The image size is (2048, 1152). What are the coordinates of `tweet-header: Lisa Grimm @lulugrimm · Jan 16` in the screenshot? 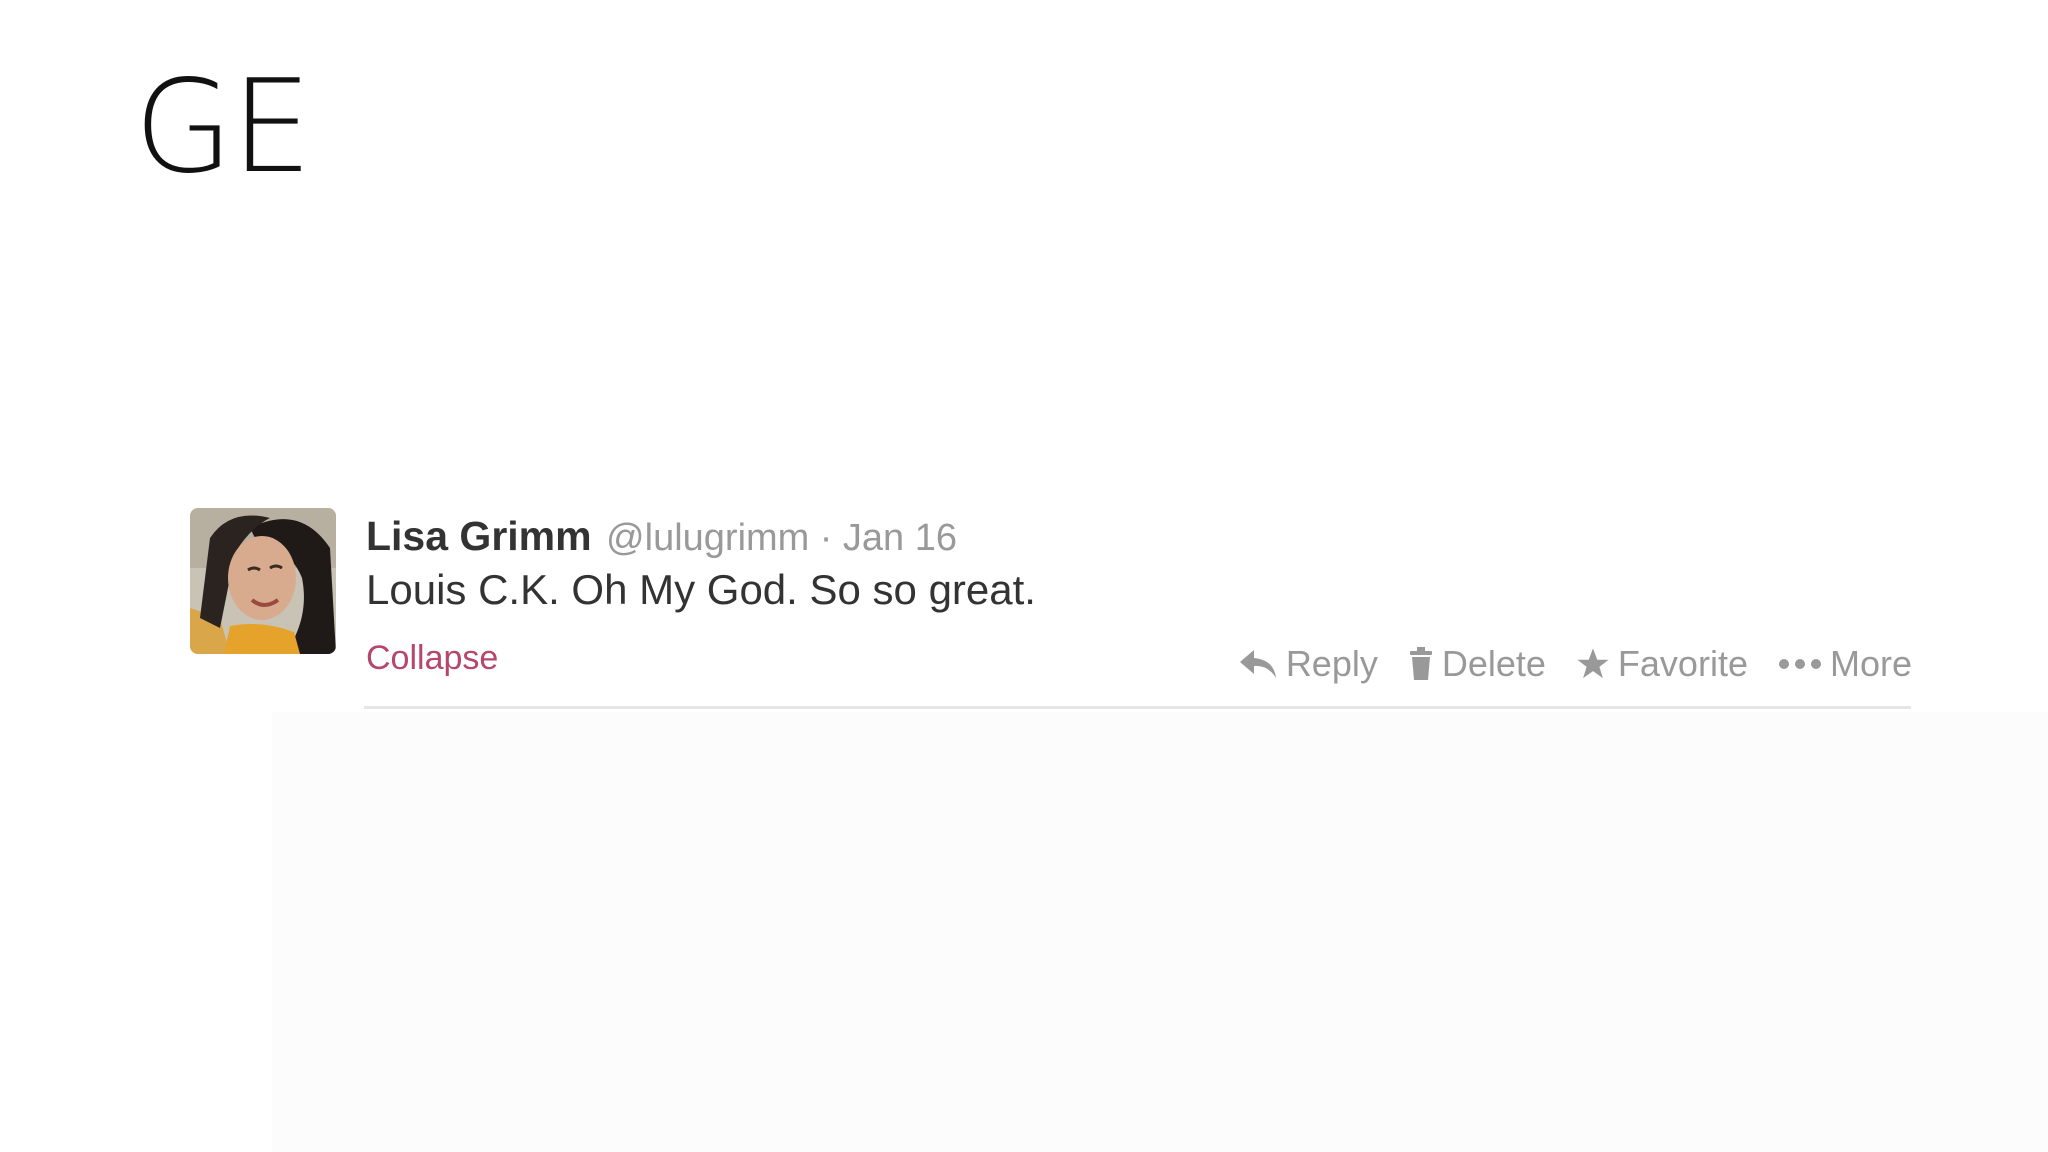 It's located at (661, 536).